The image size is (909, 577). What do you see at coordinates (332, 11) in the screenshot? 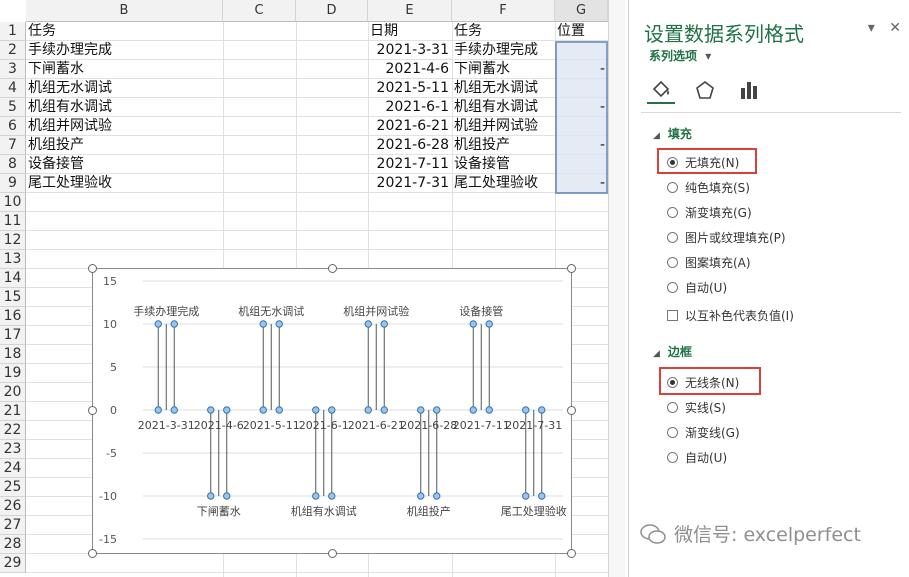
I see `column-header-d: D` at bounding box center [332, 11].